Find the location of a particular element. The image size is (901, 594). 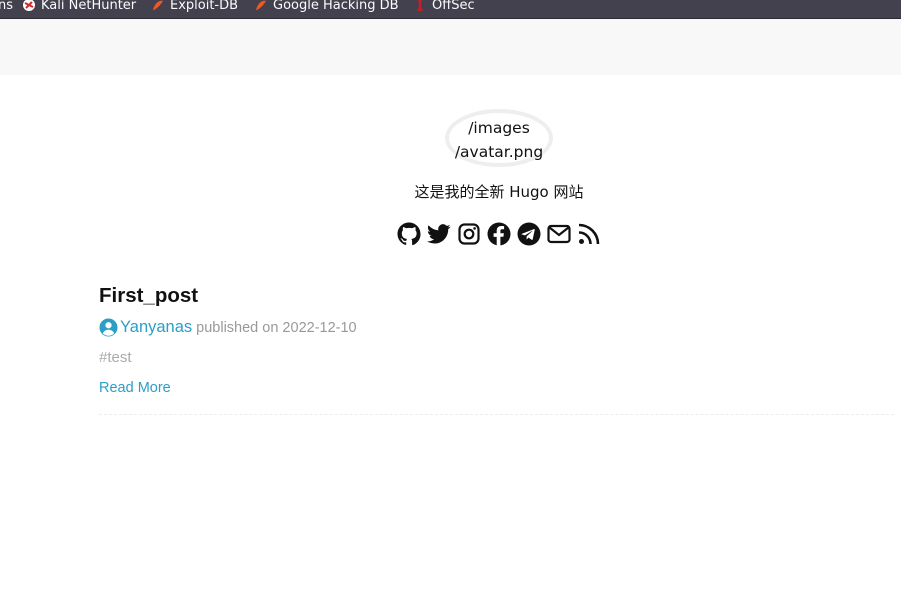

social-links is located at coordinates (499, 234).